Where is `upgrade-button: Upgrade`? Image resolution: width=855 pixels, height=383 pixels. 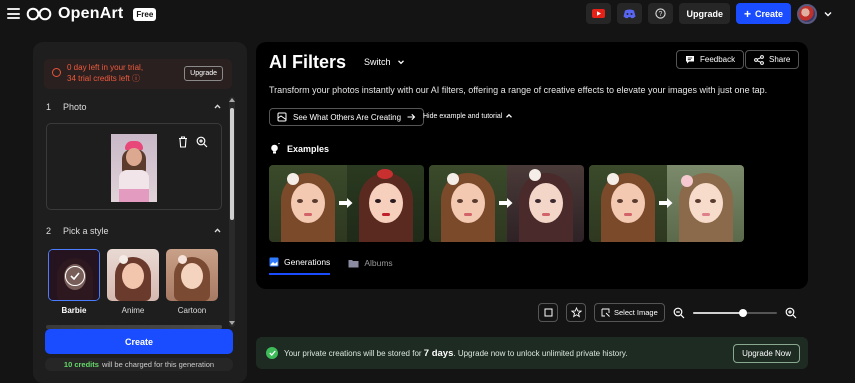
upgrade-button: Upgrade is located at coordinates (704, 13).